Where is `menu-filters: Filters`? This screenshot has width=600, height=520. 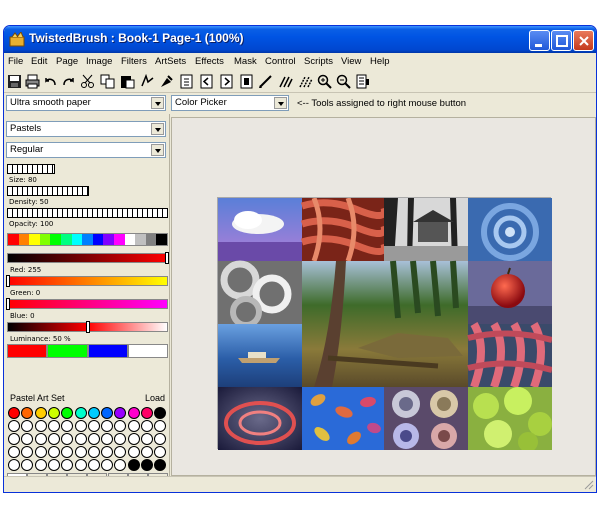
menu-filters: Filters is located at coordinates (134, 61).